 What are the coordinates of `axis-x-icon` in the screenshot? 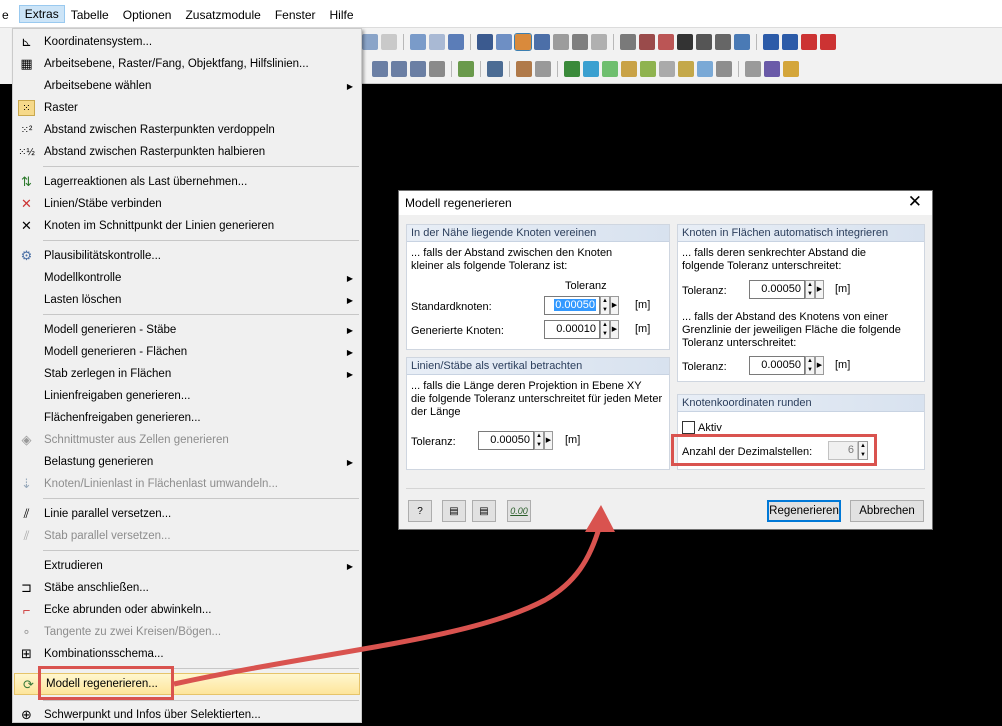 It's located at (380, 69).